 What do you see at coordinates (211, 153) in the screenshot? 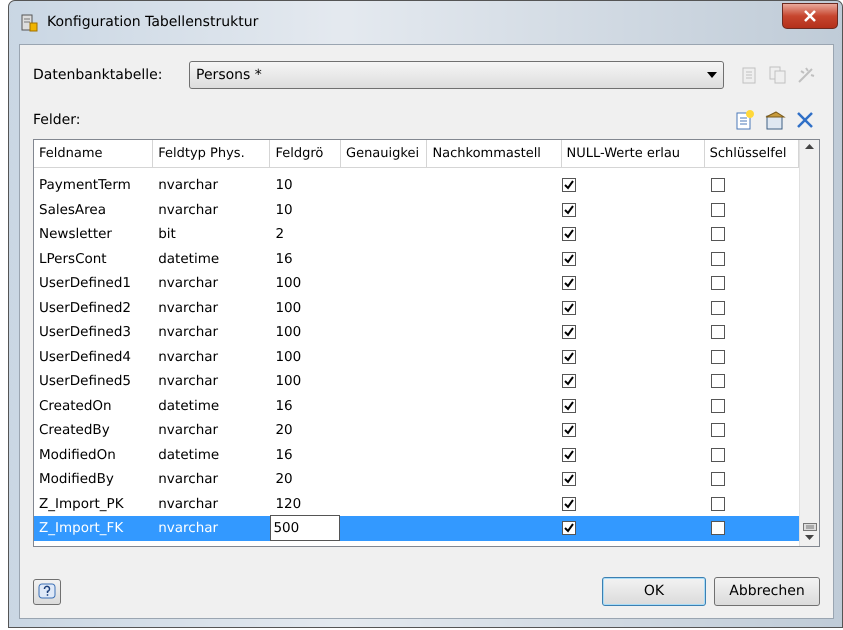
I see `column-header: Feldtyp Phys.` at bounding box center [211, 153].